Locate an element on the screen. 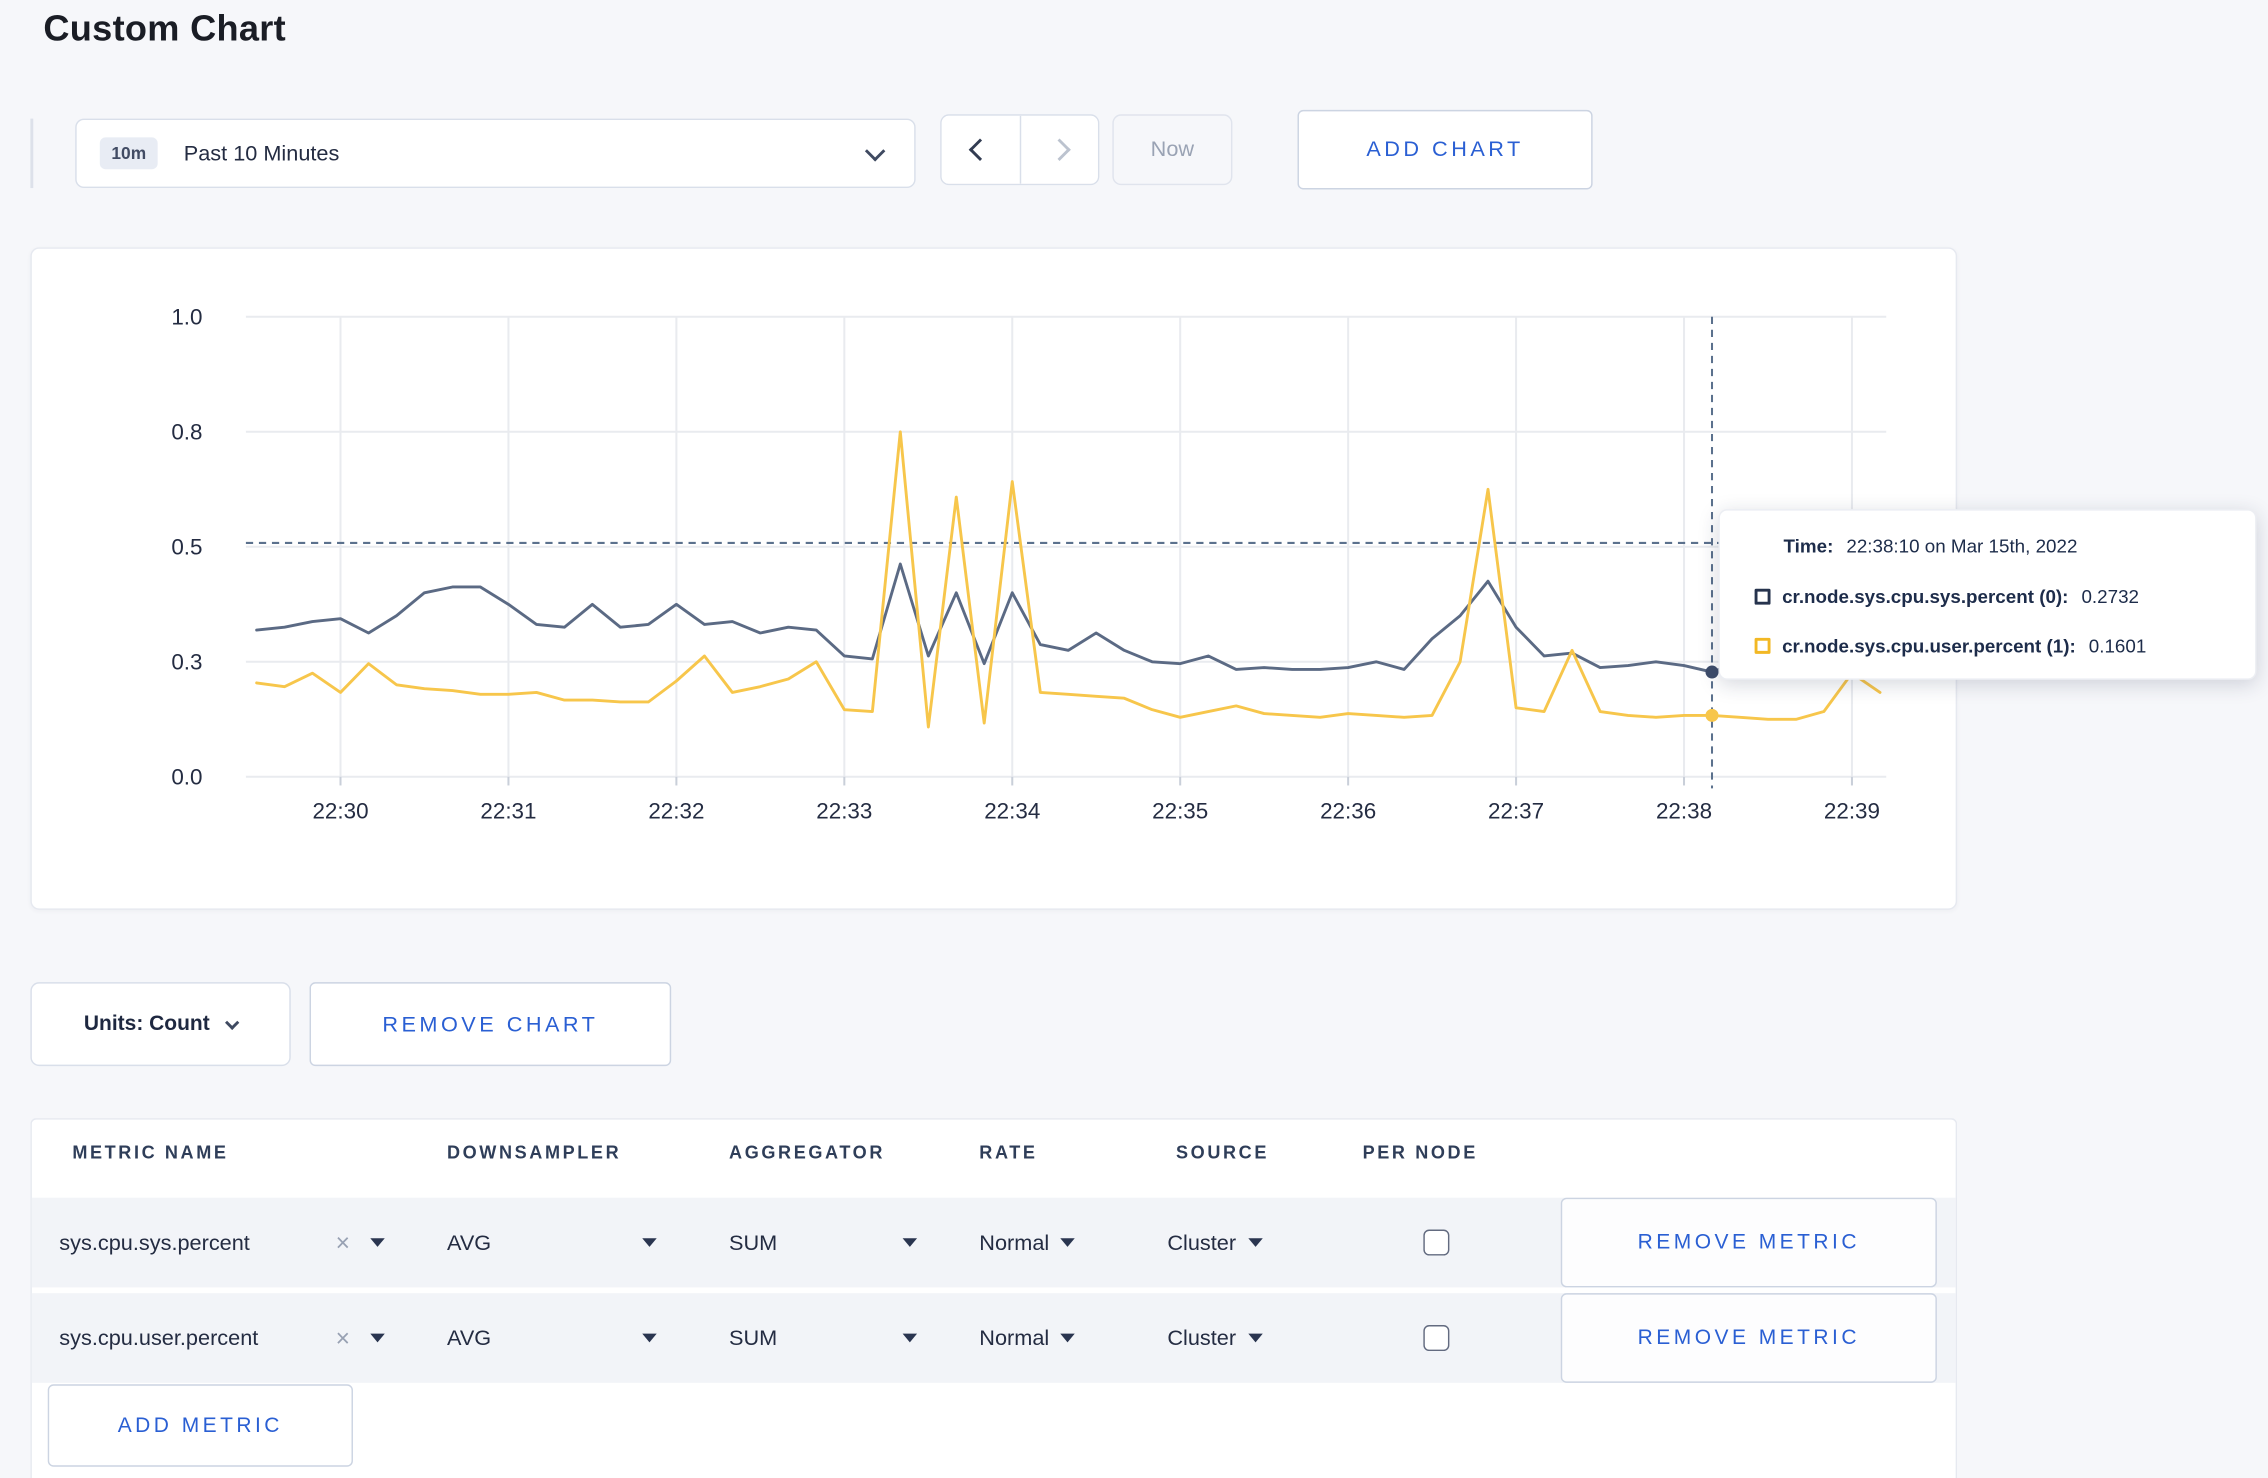  units-label: Units: Count is located at coordinates (146, 1024).